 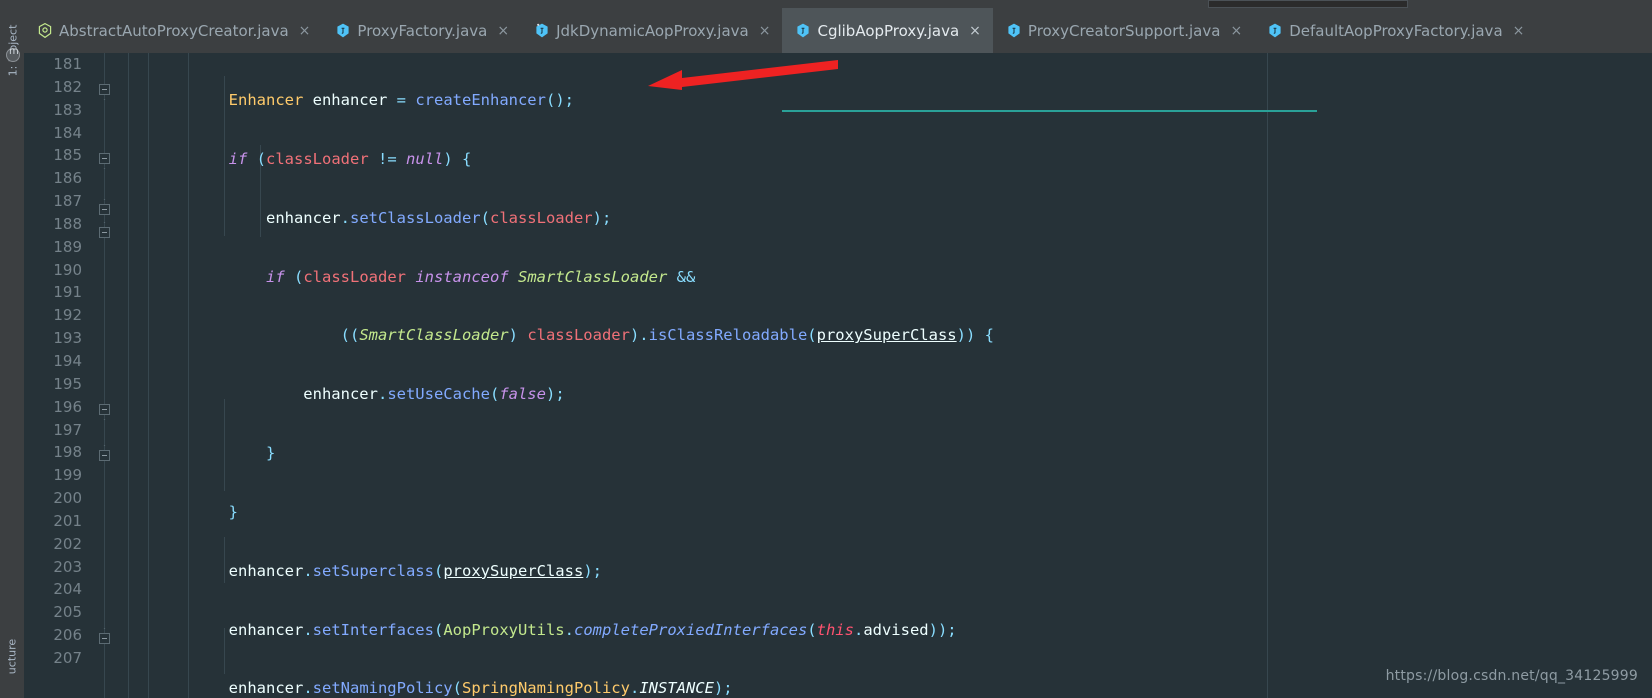 I want to click on line-number: 193, so click(x=67, y=338).